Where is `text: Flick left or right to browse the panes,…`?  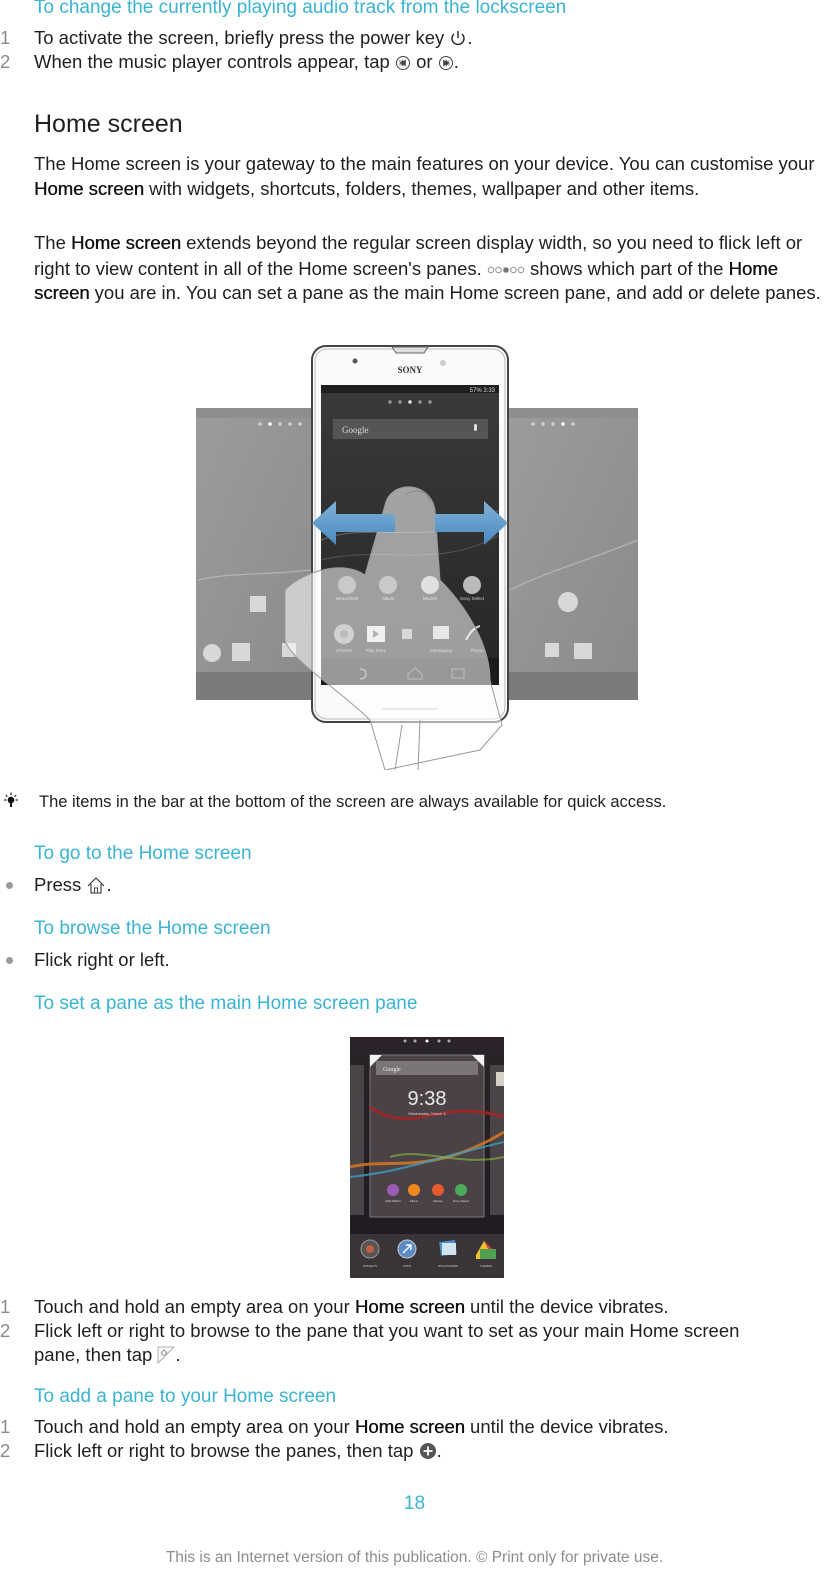
text: Flick left or right to browse the panes,… is located at coordinates (224, 1450).